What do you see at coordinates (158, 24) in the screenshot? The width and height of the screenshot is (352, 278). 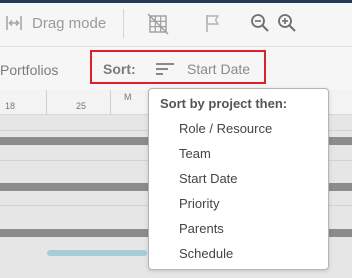 I see `grid-disabled-icon` at bounding box center [158, 24].